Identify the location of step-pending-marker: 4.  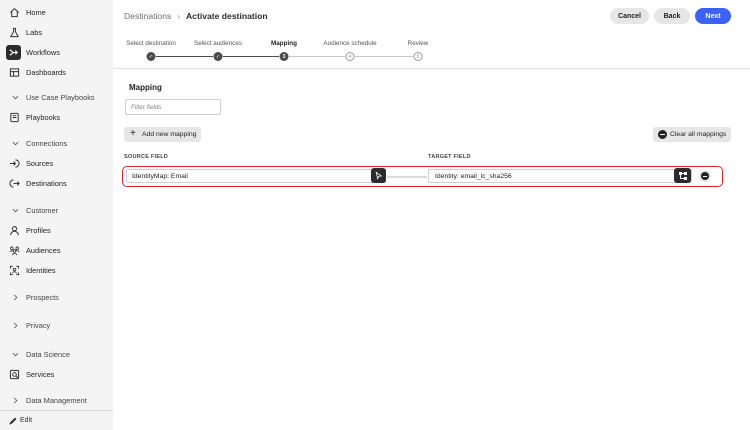
(350, 56).